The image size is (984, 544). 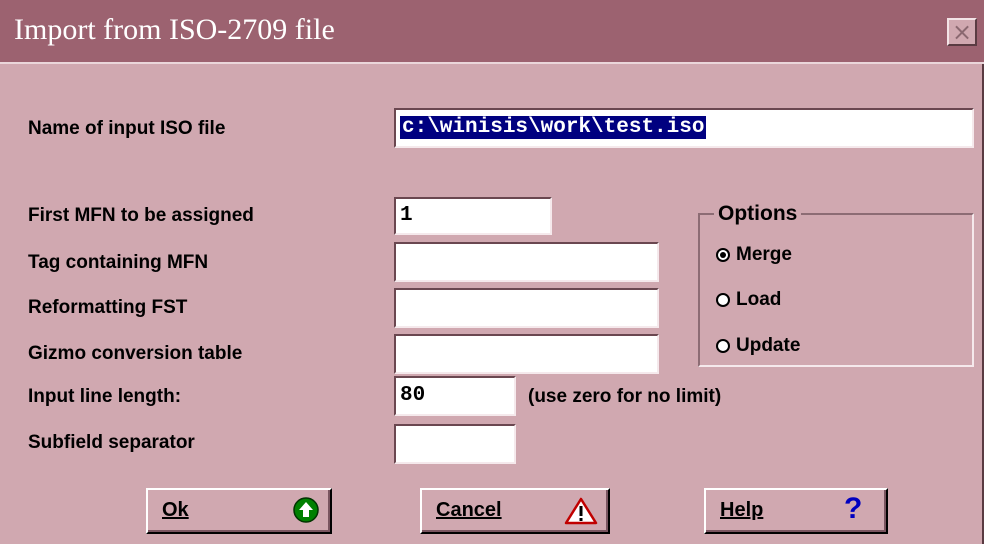 What do you see at coordinates (105, 396) in the screenshot?
I see `line-length-label: Input line length:` at bounding box center [105, 396].